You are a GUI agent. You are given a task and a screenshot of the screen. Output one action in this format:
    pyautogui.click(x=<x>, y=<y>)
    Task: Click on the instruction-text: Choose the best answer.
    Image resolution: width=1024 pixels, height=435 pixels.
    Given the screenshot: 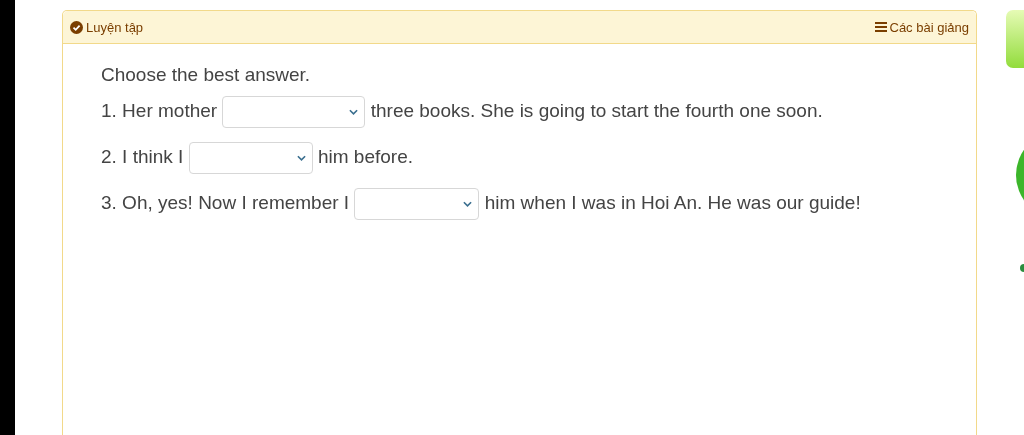 What is the action you would take?
    pyautogui.click(x=206, y=75)
    